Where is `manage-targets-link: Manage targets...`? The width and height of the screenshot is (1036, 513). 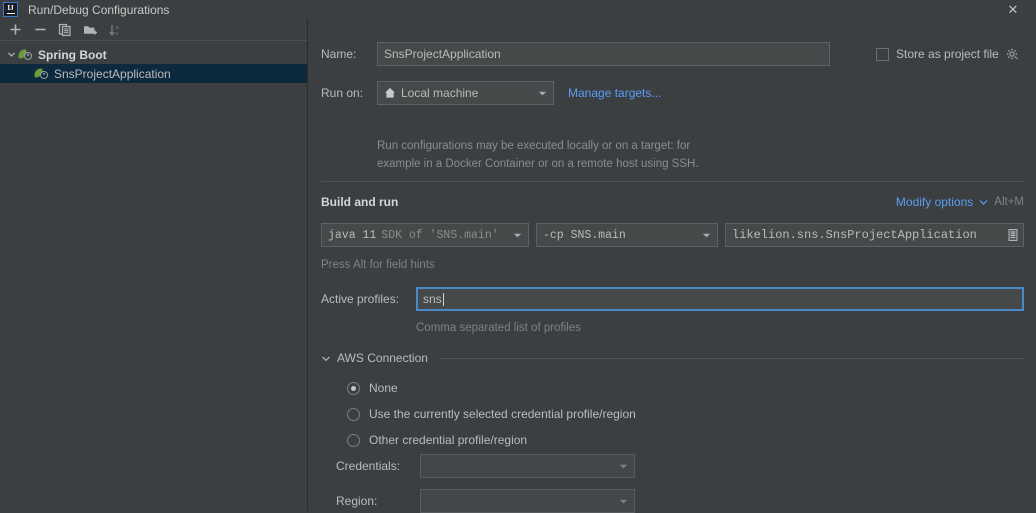 manage-targets-link: Manage targets... is located at coordinates (614, 93).